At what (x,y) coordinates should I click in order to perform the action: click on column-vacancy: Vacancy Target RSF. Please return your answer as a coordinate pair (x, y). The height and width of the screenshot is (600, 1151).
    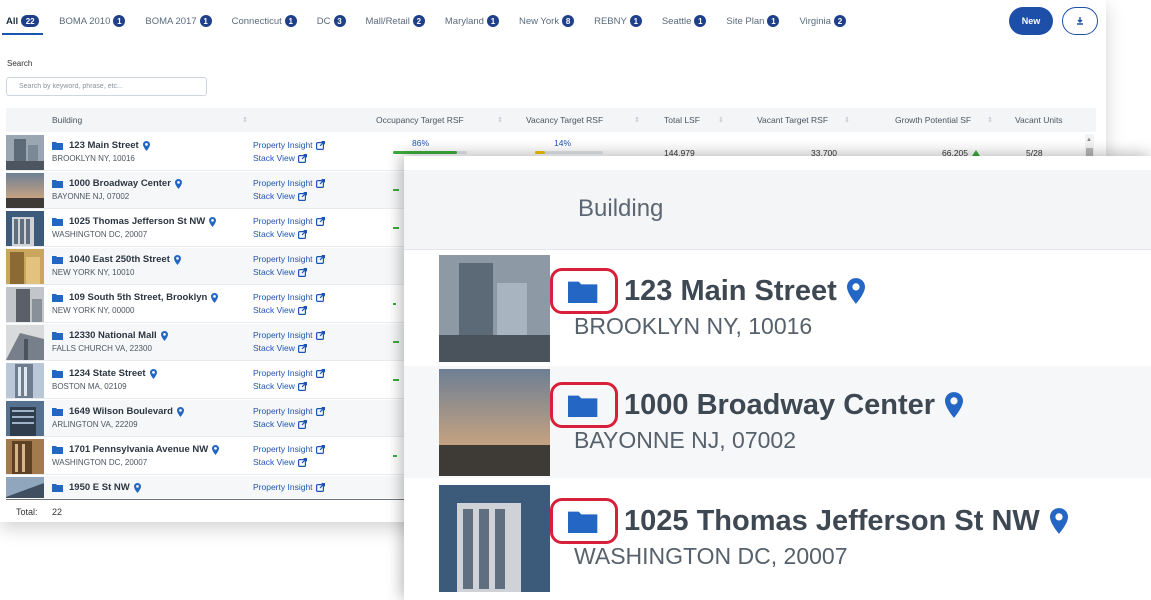
    Looking at the image, I should click on (564, 120).